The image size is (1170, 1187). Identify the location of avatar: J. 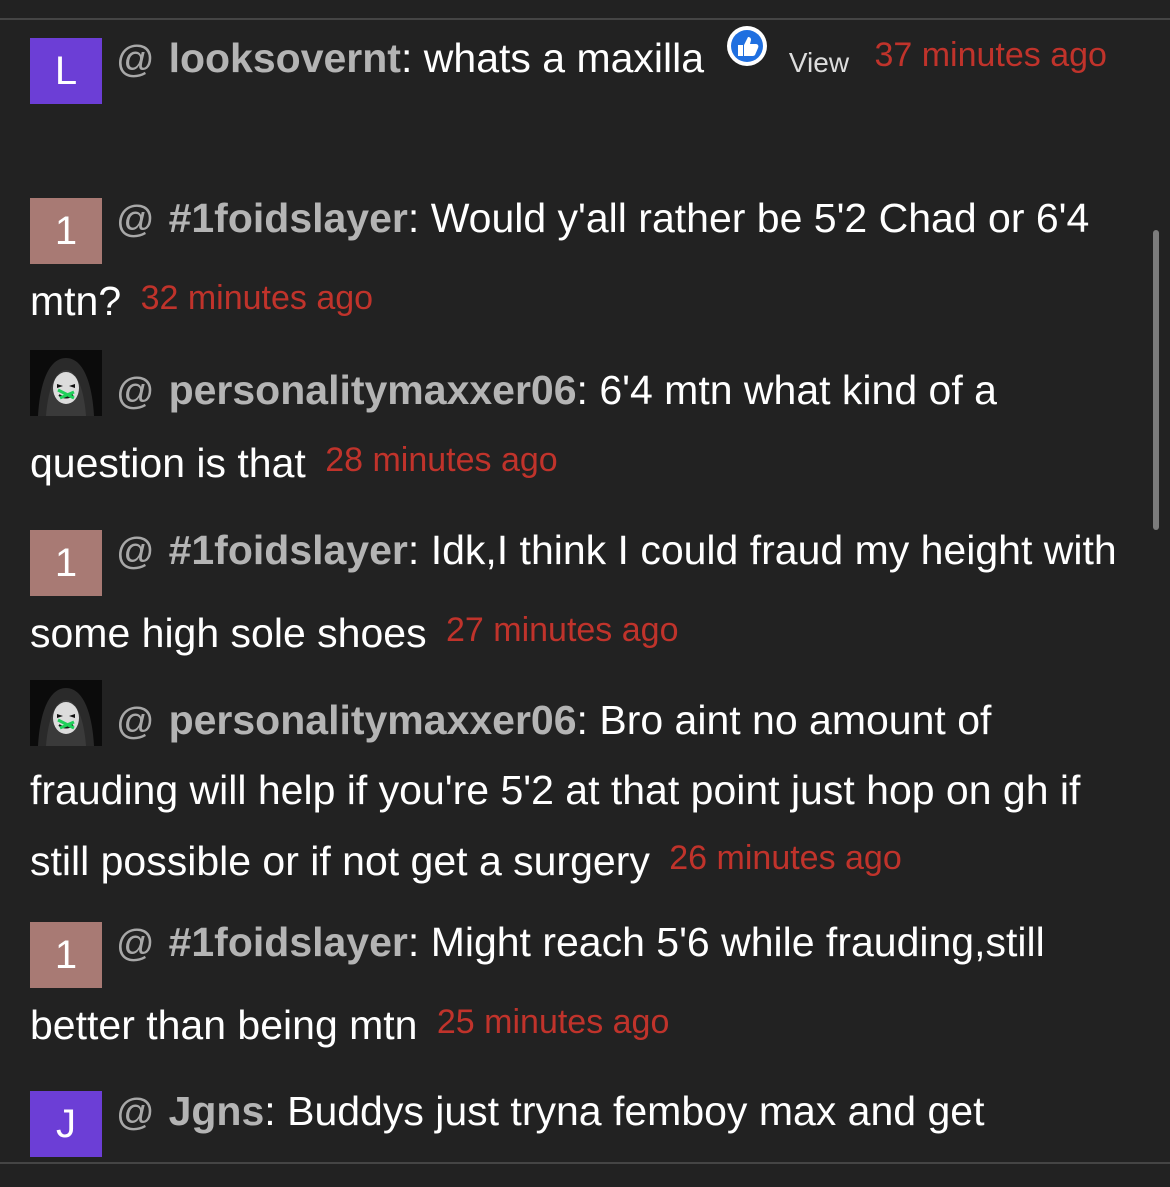
(66, 1124).